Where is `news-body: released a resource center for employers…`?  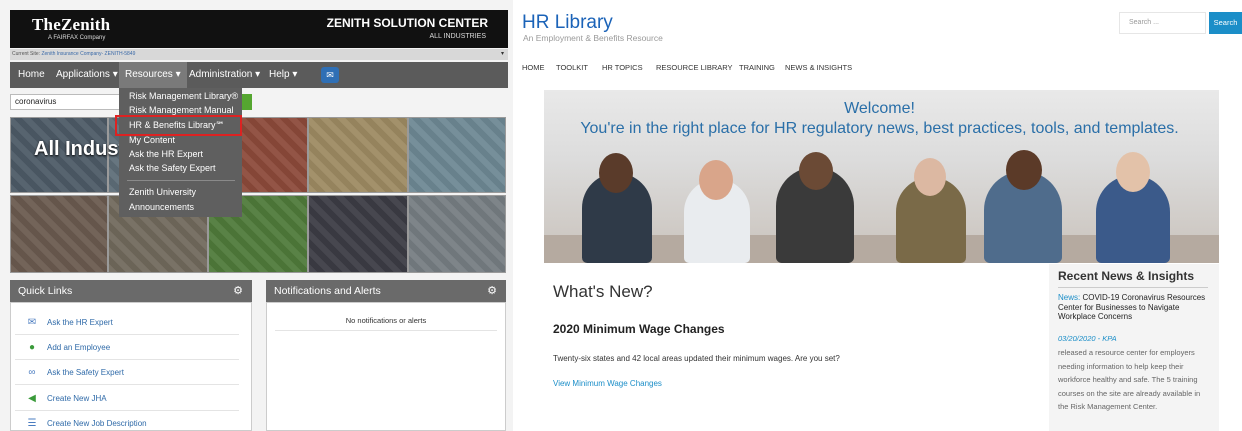 news-body: released a resource center for employers… is located at coordinates (1129, 379).